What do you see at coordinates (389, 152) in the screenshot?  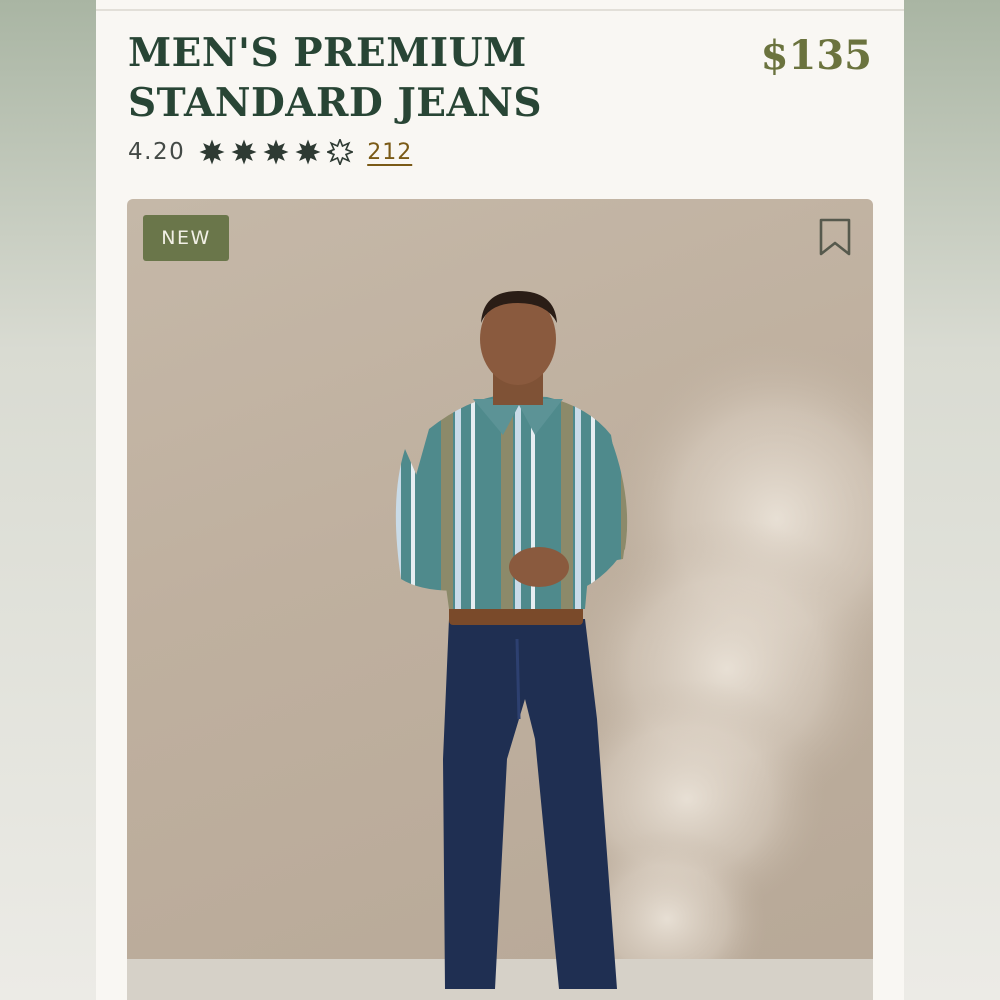 I see `review-count-link: 212` at bounding box center [389, 152].